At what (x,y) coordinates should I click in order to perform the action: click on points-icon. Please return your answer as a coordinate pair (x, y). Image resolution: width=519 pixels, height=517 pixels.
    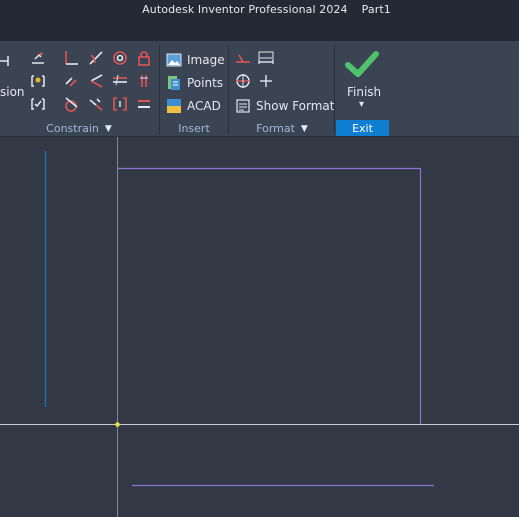
    Looking at the image, I should click on (174, 83).